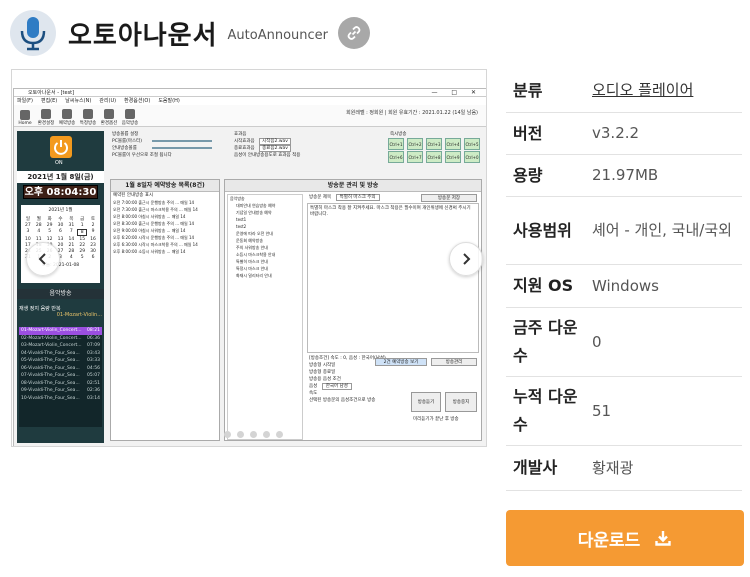  I want to click on calendar-date: 6, so click(93, 257).